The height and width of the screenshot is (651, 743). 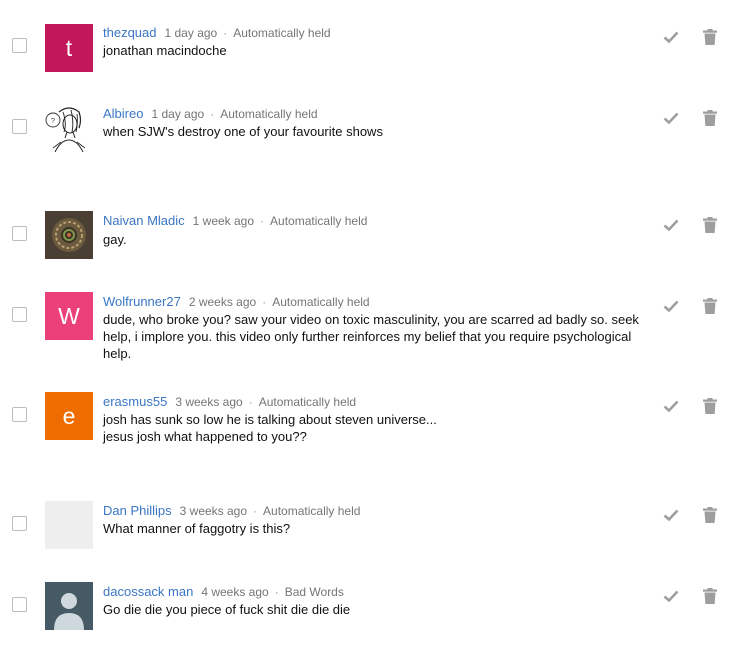 I want to click on default-person-icon, so click(x=69, y=606).